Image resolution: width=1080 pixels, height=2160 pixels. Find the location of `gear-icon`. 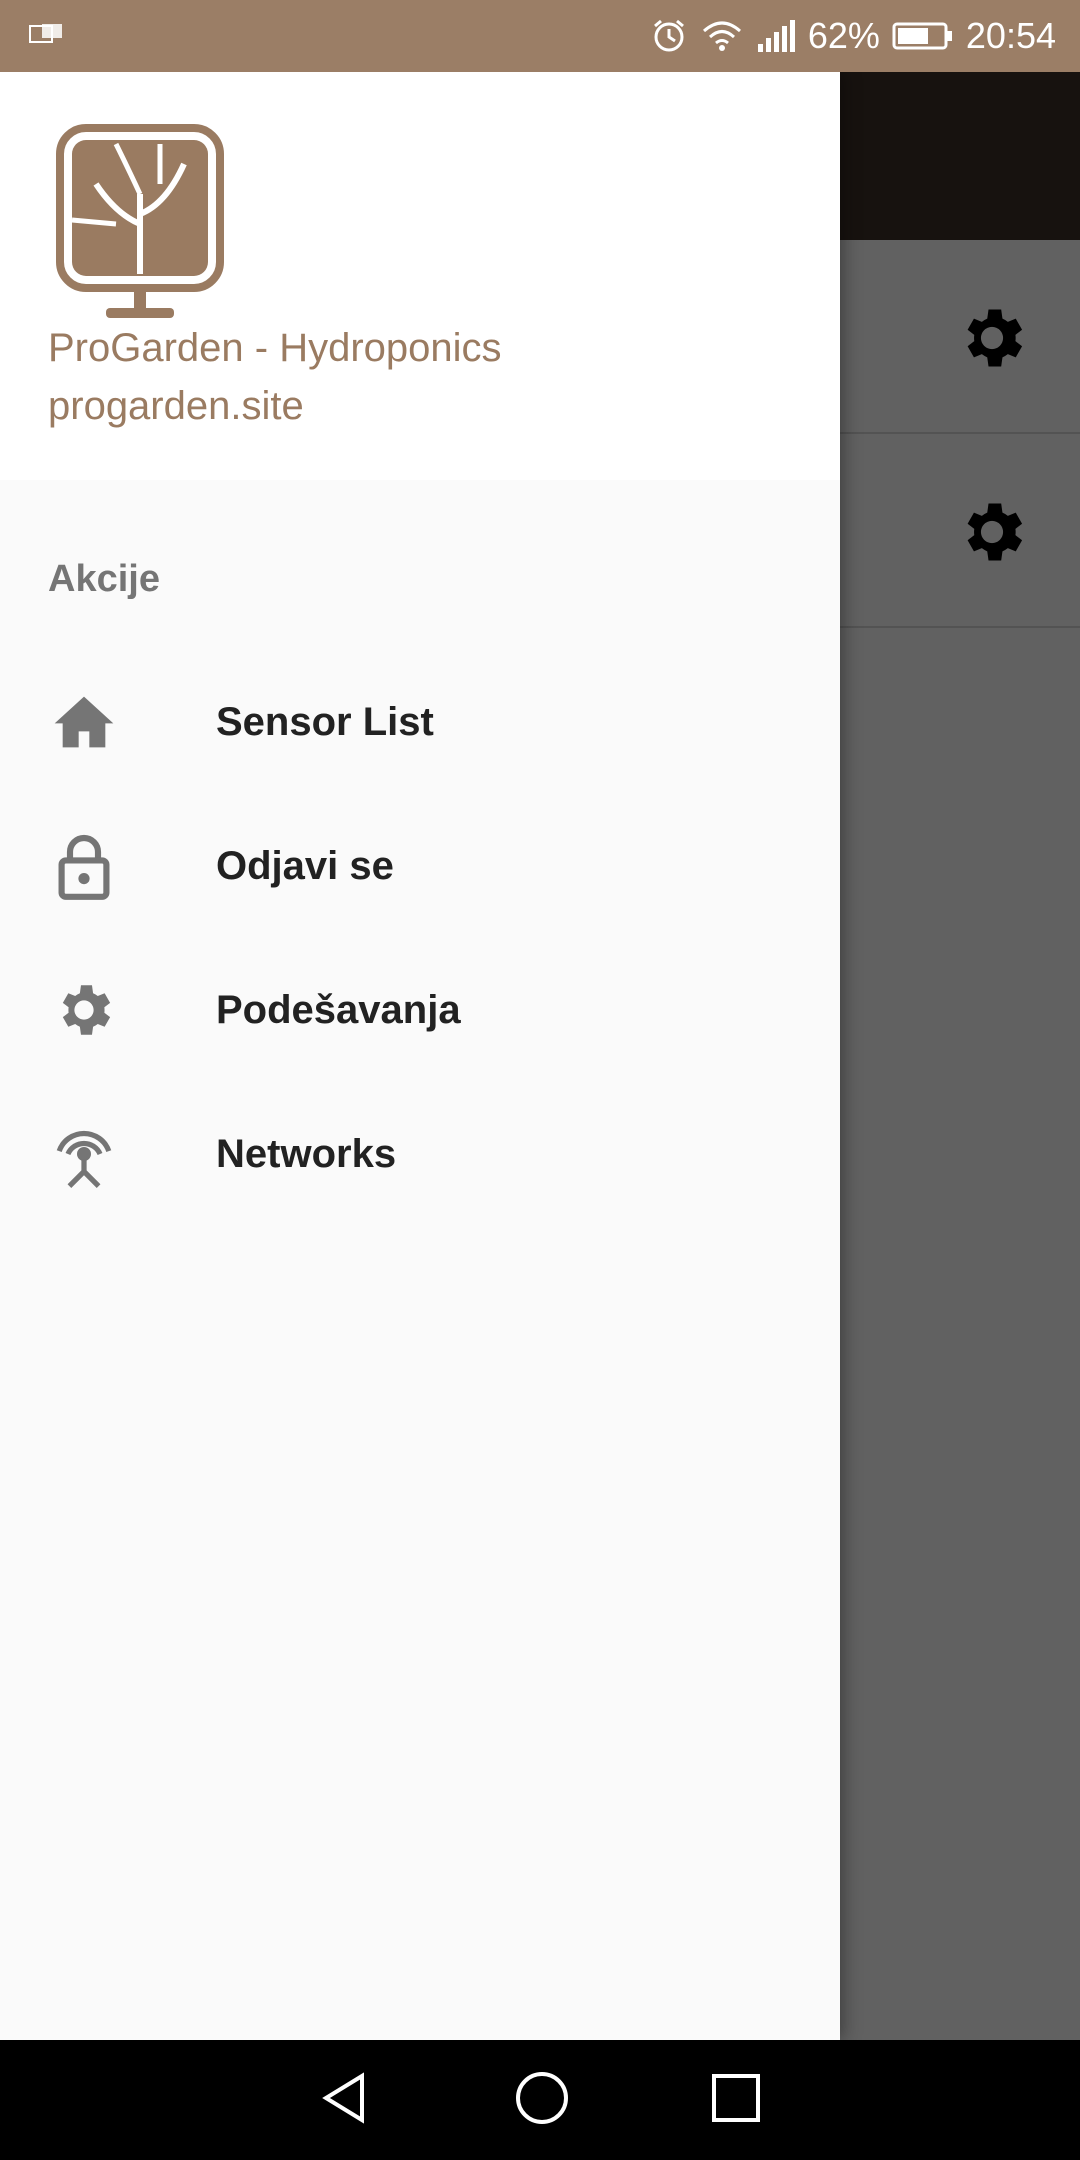

gear-icon is located at coordinates (84, 1010).